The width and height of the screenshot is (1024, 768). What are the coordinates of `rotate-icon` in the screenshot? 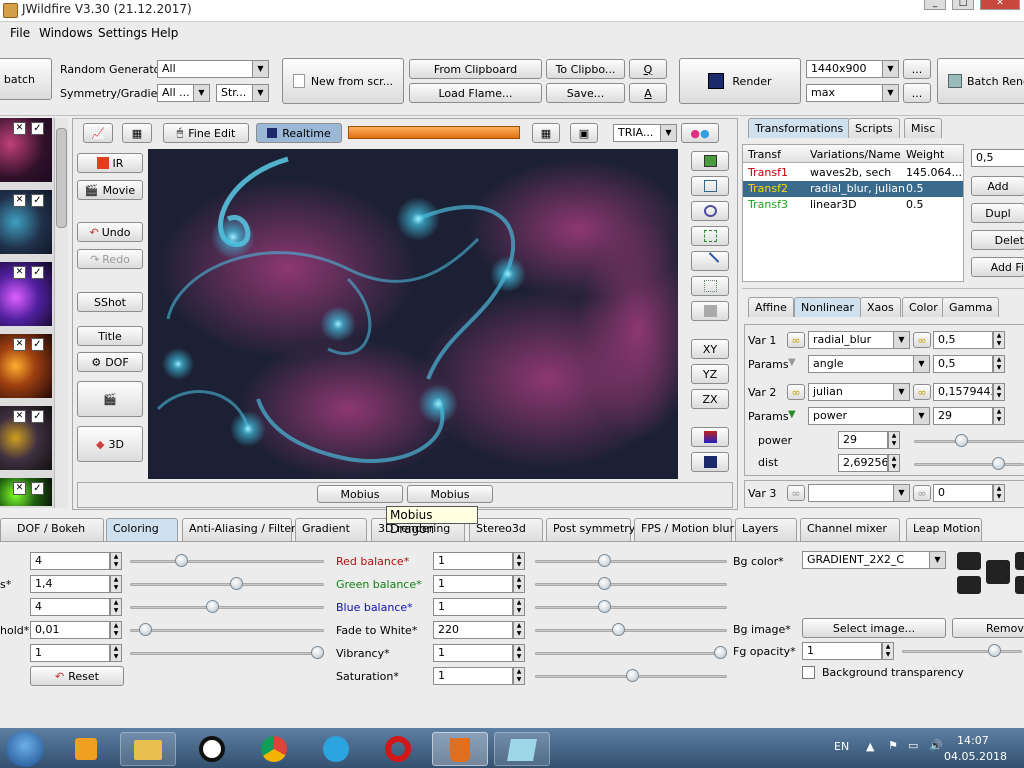 It's located at (710, 211).